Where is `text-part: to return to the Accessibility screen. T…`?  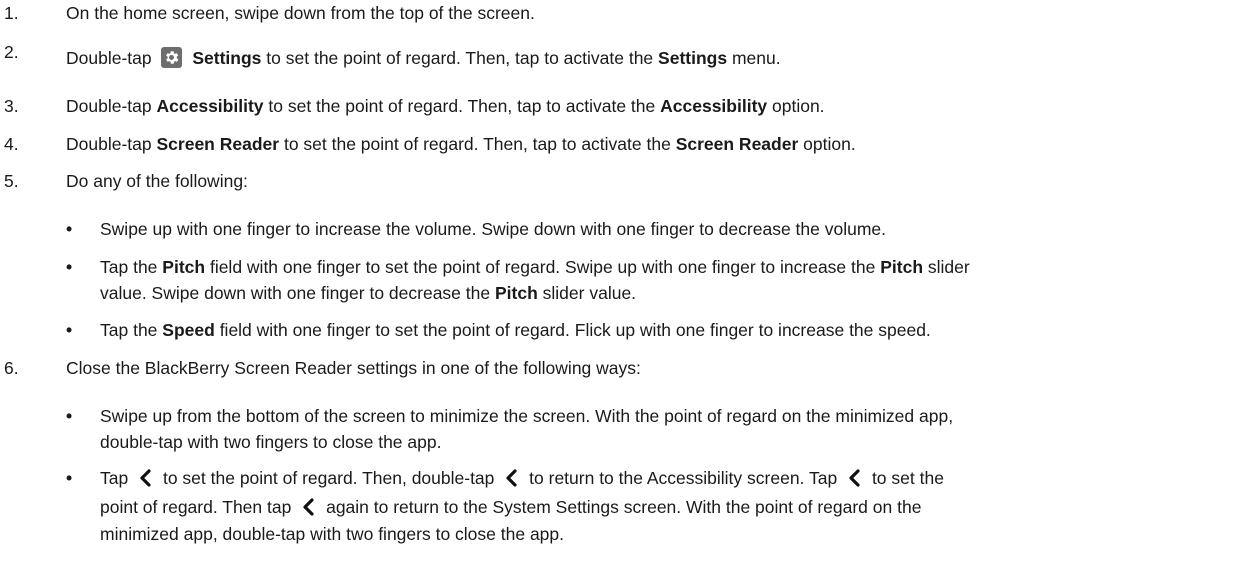 text-part: to return to the Accessibility screen. T… is located at coordinates (683, 478).